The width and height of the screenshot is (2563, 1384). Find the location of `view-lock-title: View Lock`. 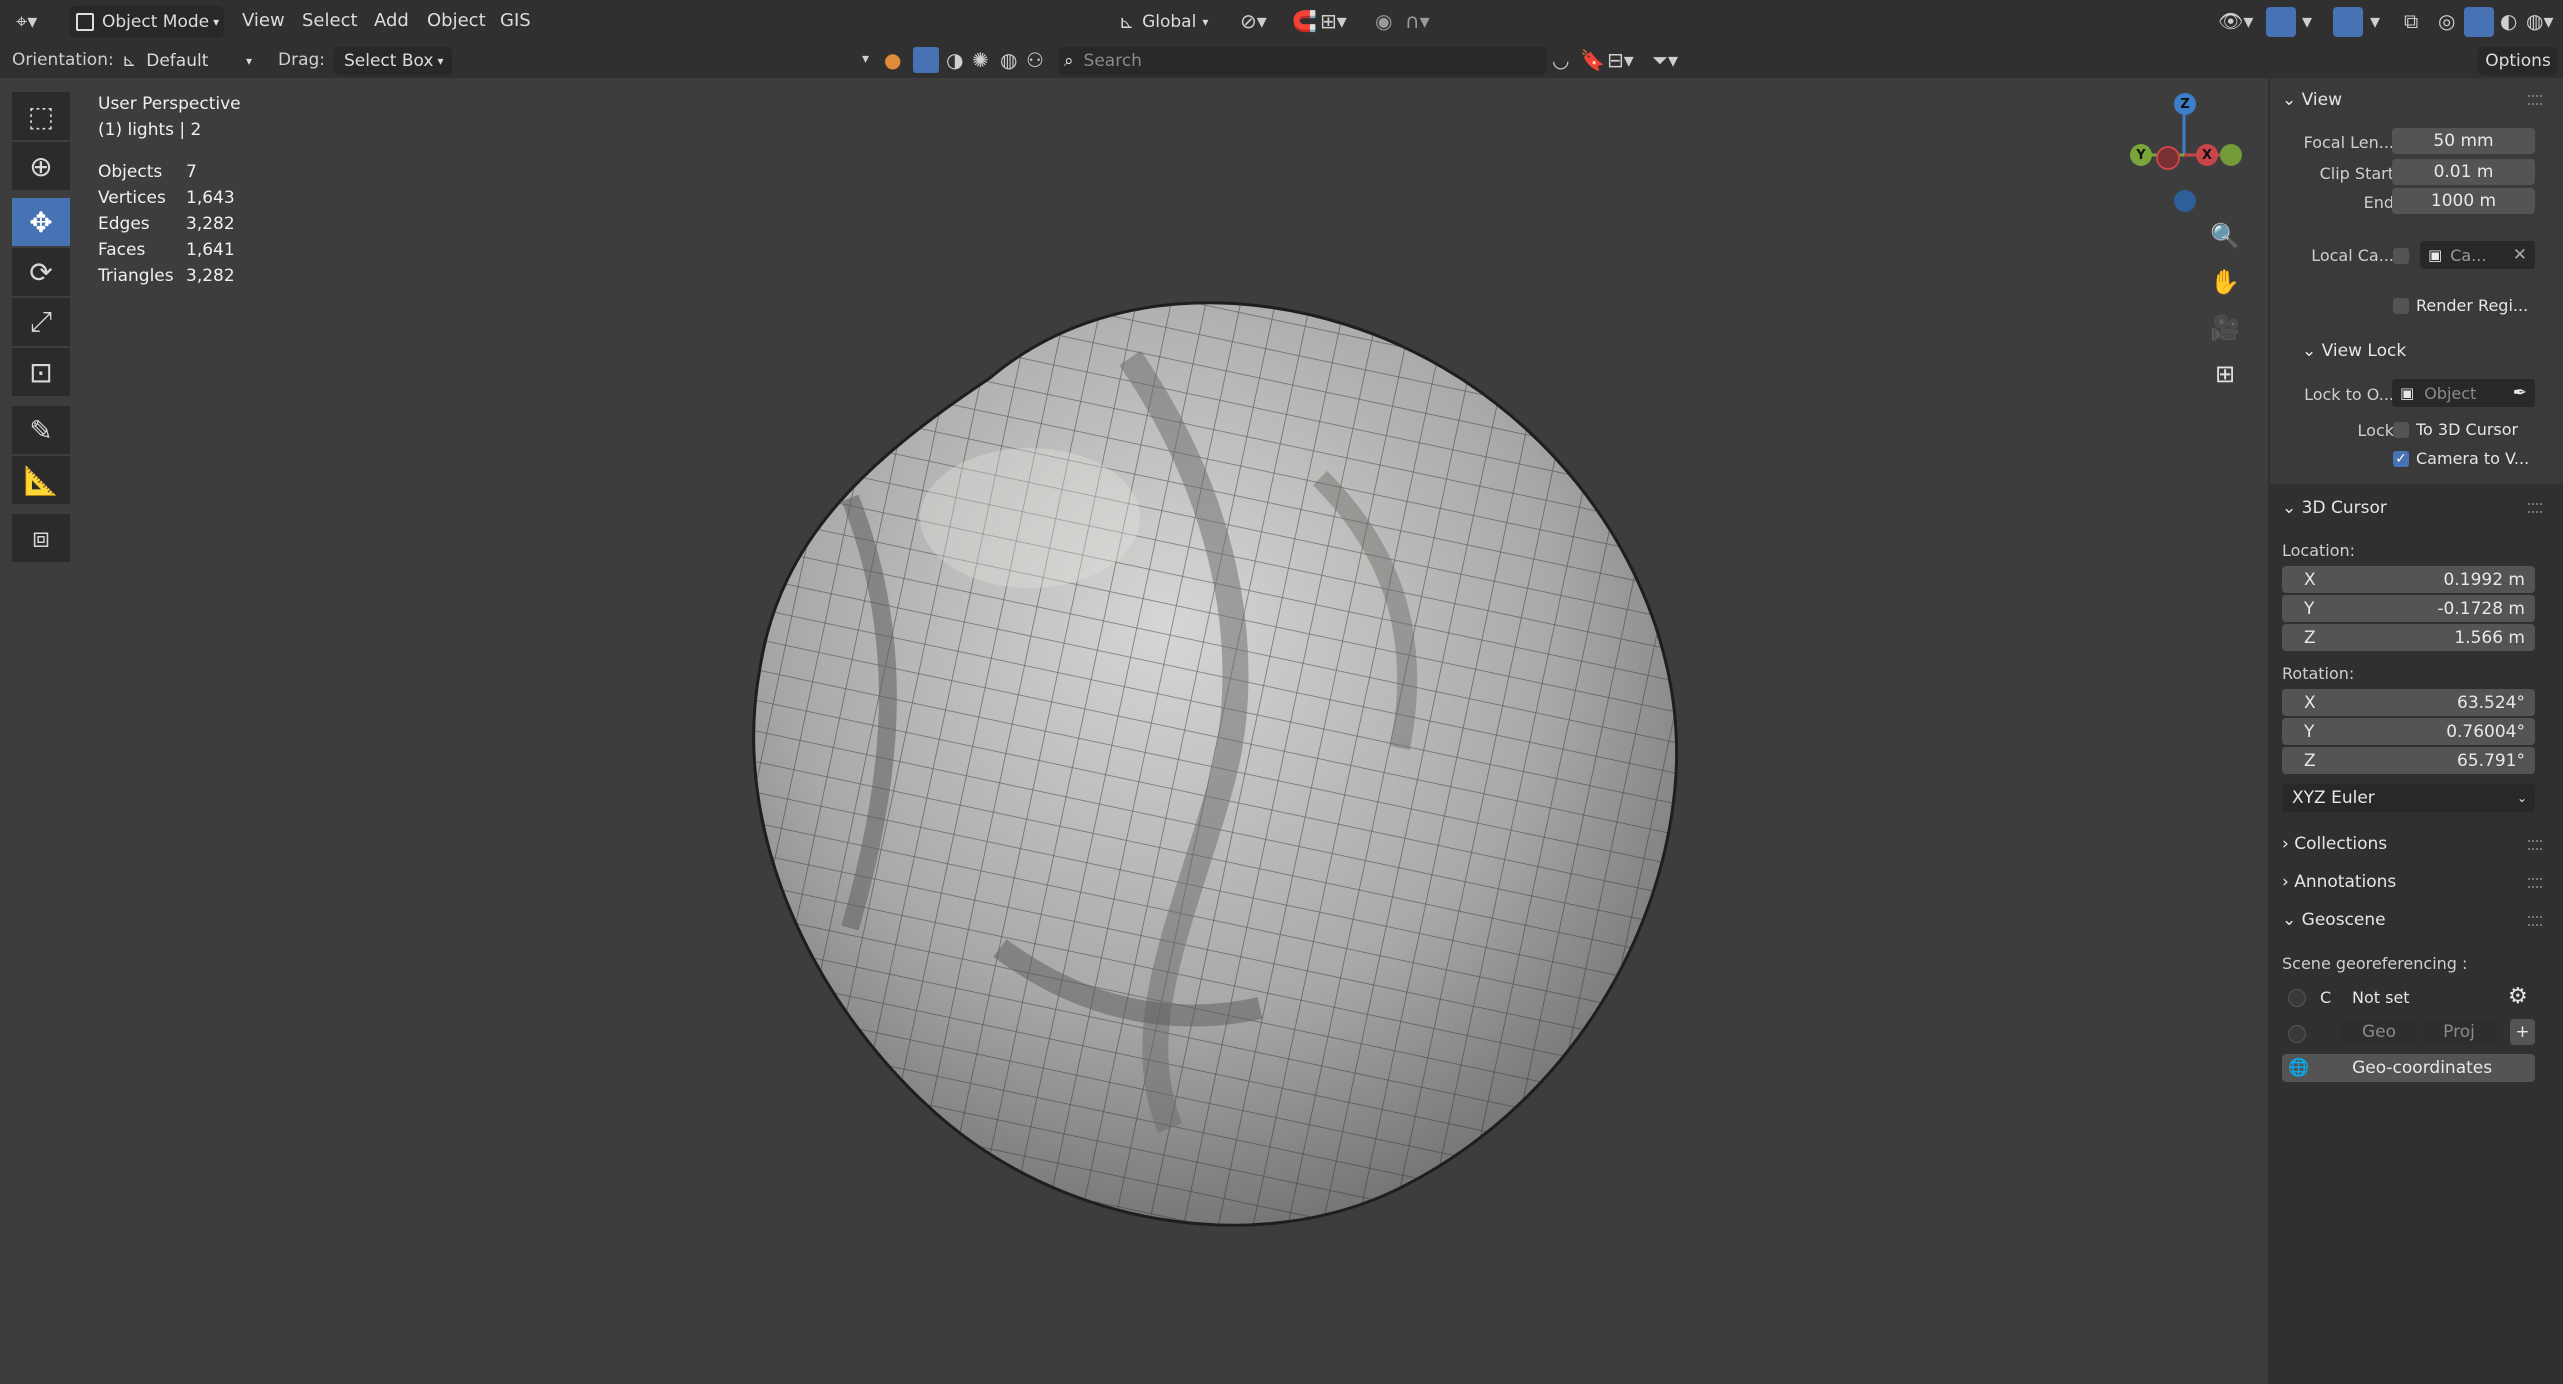

view-lock-title: View Lock is located at coordinates (2364, 351).